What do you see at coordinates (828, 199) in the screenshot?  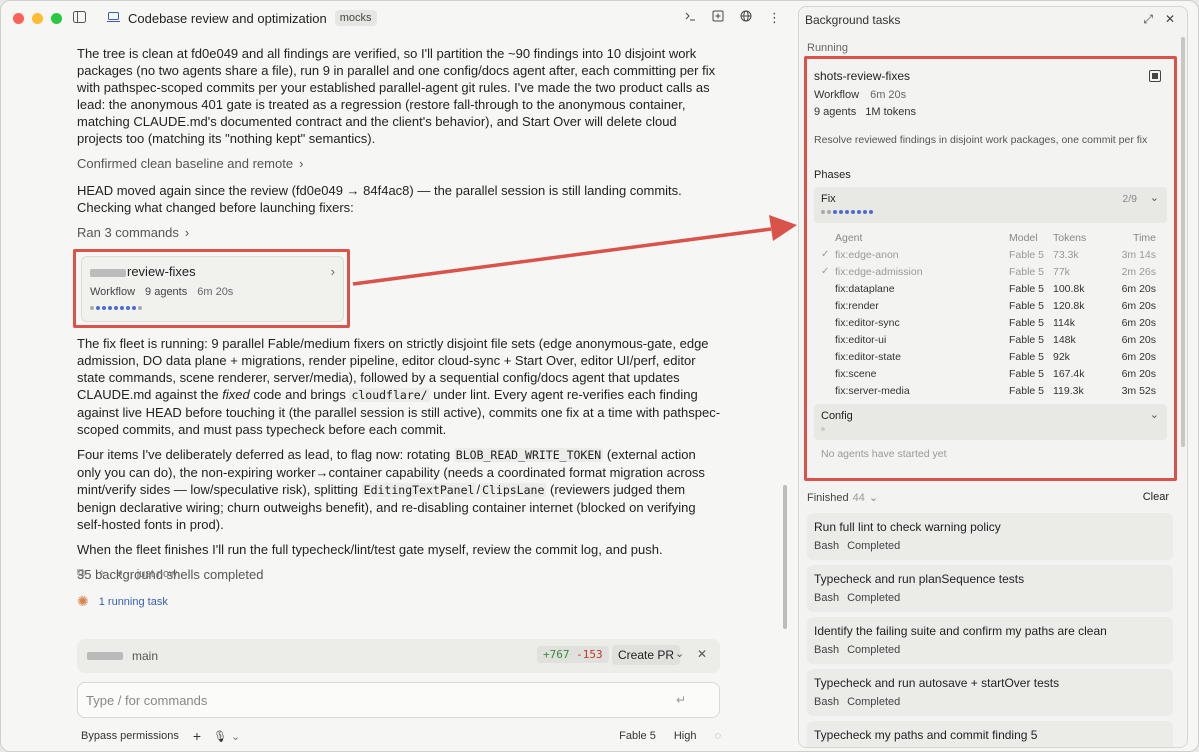 I see `phase-name: Fix` at bounding box center [828, 199].